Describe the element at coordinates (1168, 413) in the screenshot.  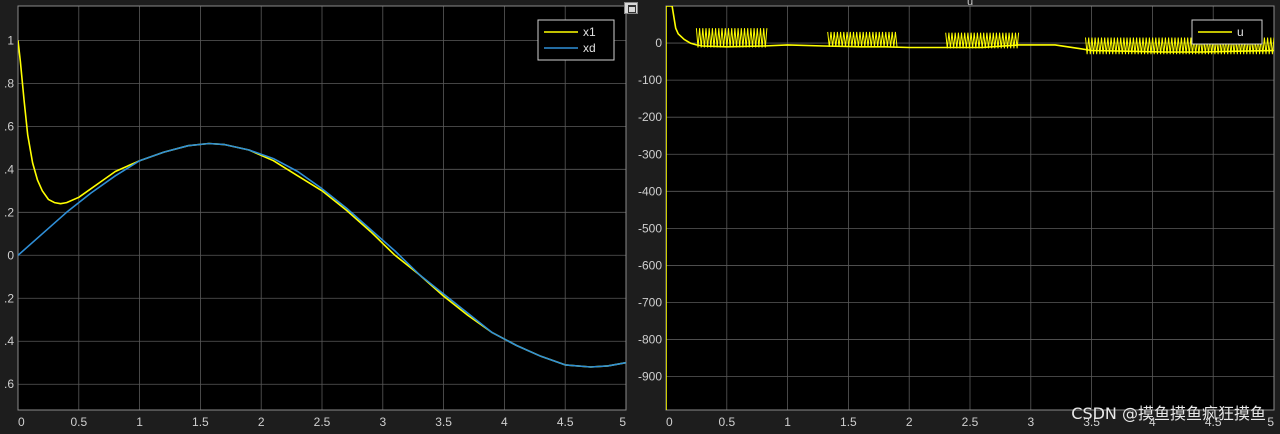
I see `watermark-text: CSDN @摸鱼摸鱼疯狂摸鱼` at that location.